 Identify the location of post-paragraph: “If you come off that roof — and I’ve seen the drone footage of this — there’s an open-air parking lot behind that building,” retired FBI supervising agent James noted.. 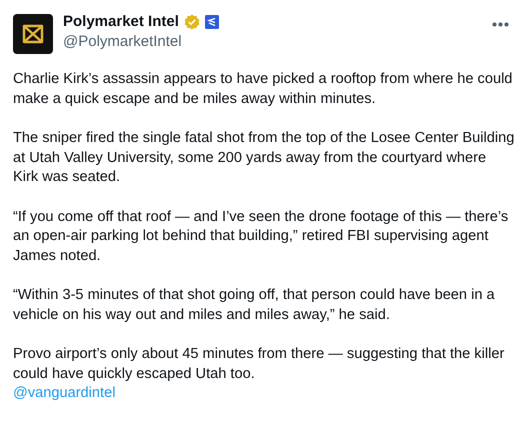
(261, 237).